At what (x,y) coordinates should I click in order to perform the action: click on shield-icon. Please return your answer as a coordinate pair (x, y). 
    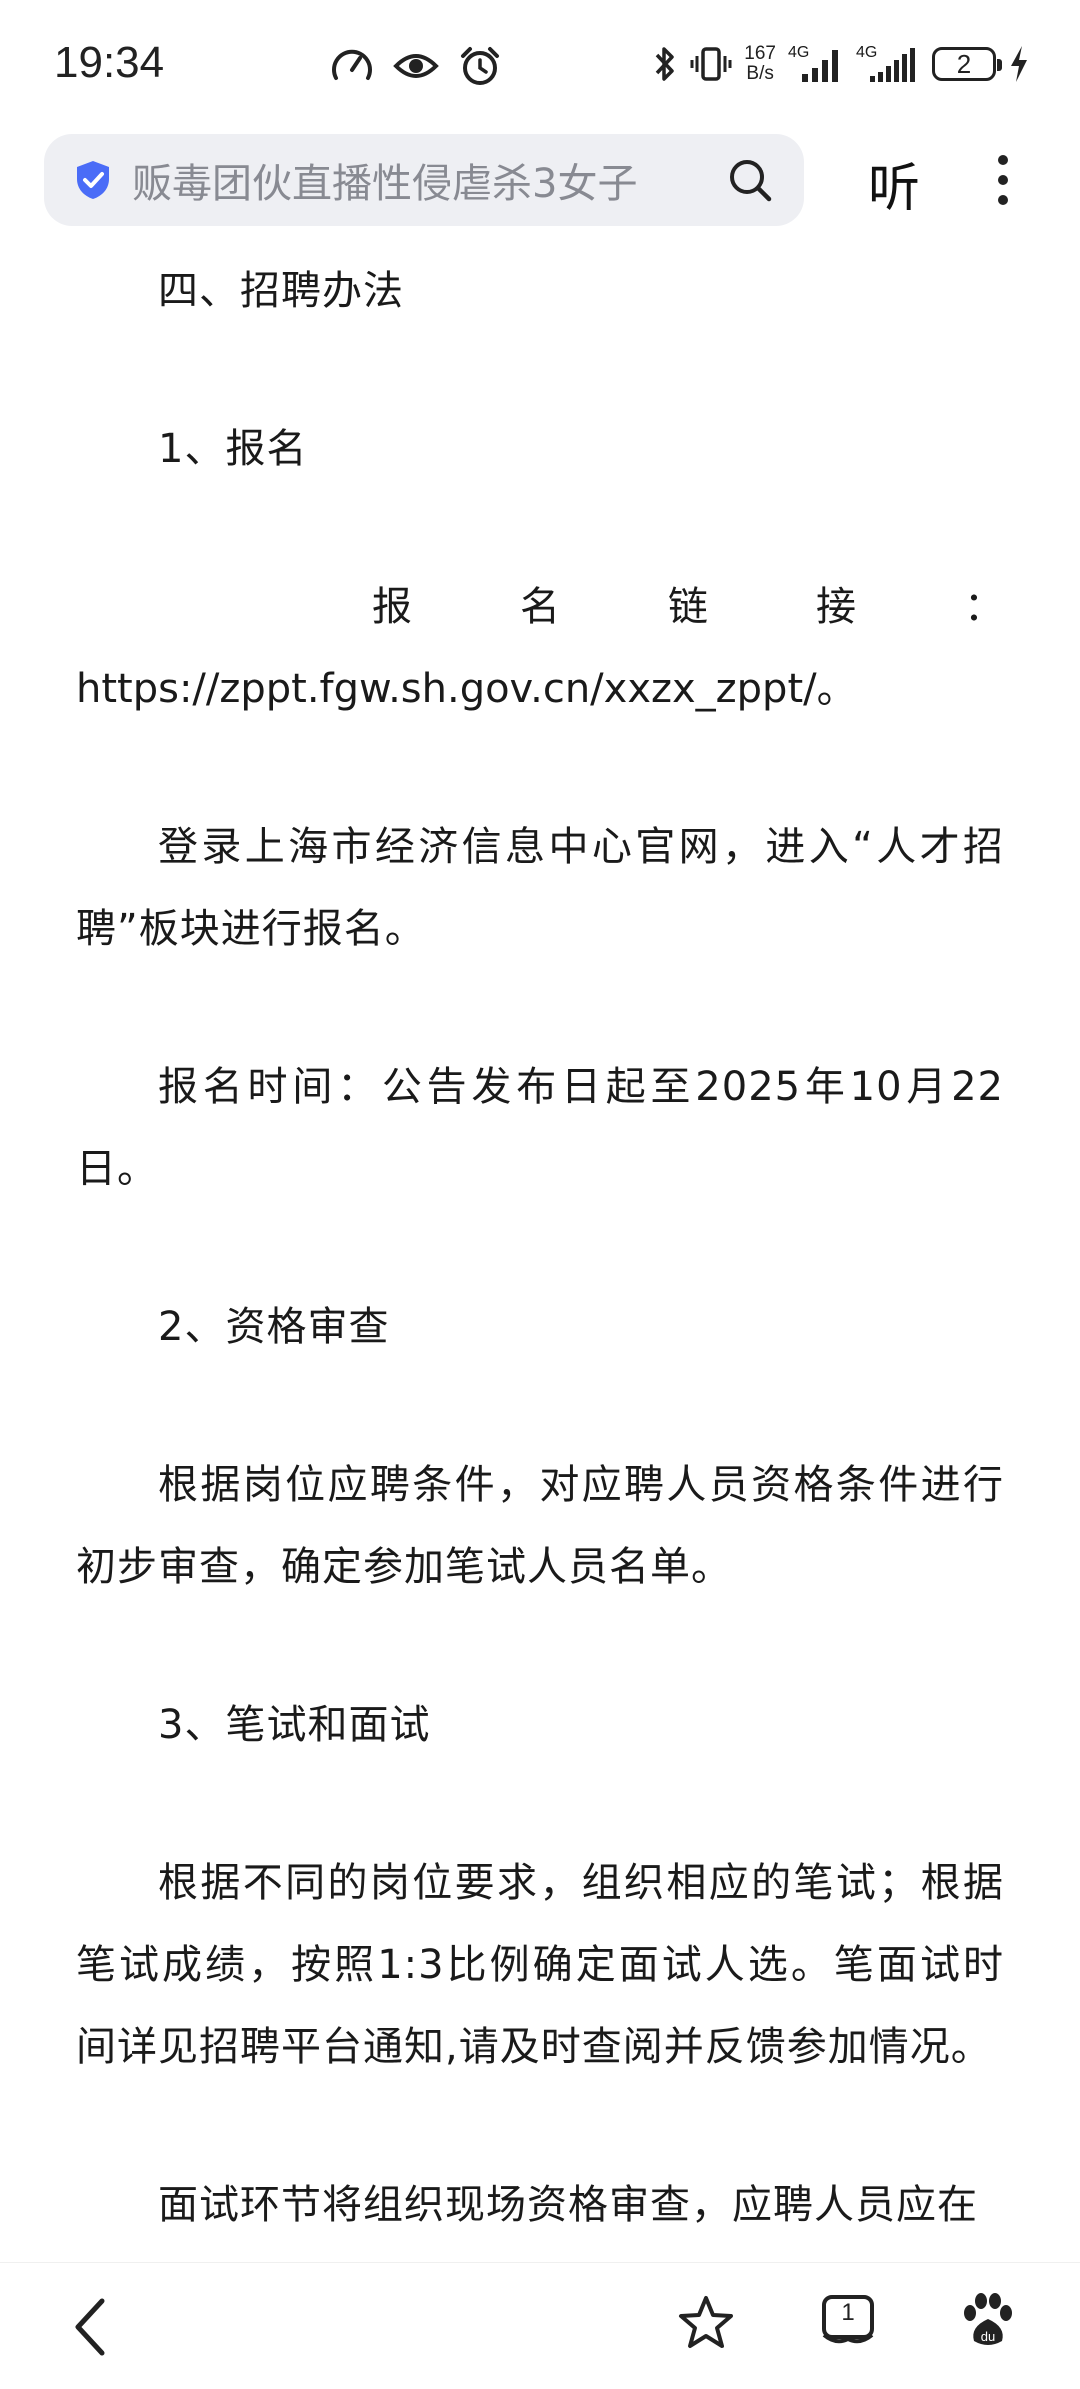
    Looking at the image, I should click on (93, 180).